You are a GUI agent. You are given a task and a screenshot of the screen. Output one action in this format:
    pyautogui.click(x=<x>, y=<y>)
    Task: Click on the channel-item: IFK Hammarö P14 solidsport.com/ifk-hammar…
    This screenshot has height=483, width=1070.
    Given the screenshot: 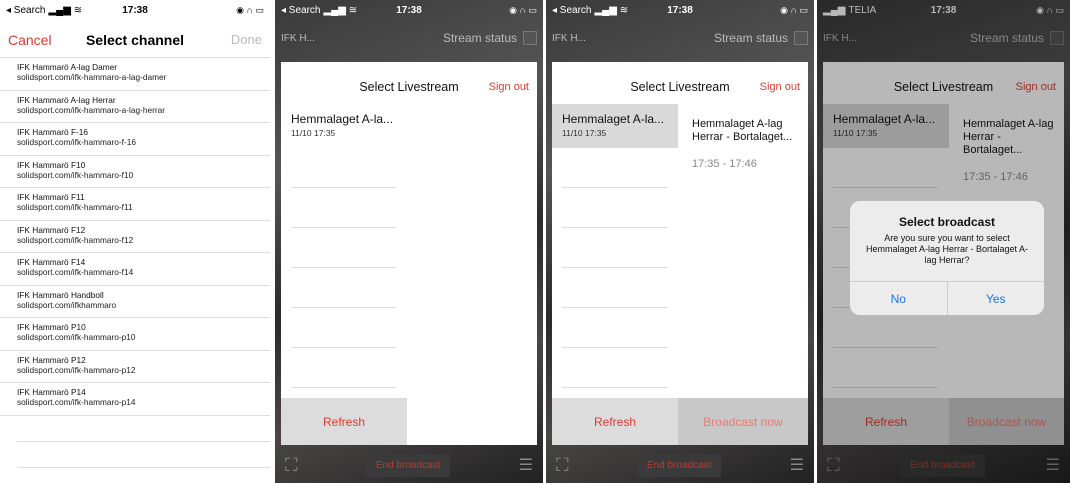 What is the action you would take?
    pyautogui.click(x=135, y=399)
    